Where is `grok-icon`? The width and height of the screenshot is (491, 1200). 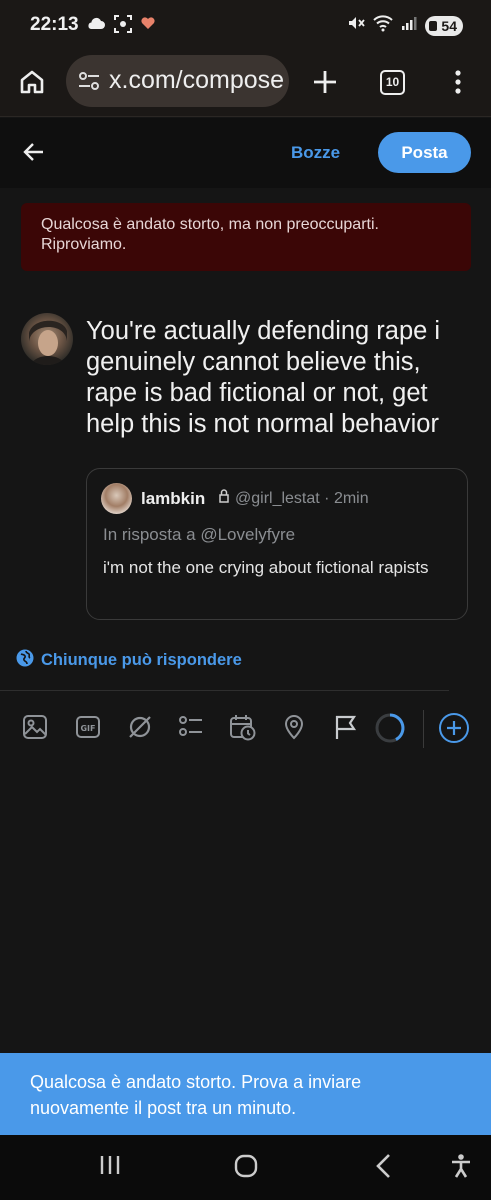
grok-icon is located at coordinates (140, 729).